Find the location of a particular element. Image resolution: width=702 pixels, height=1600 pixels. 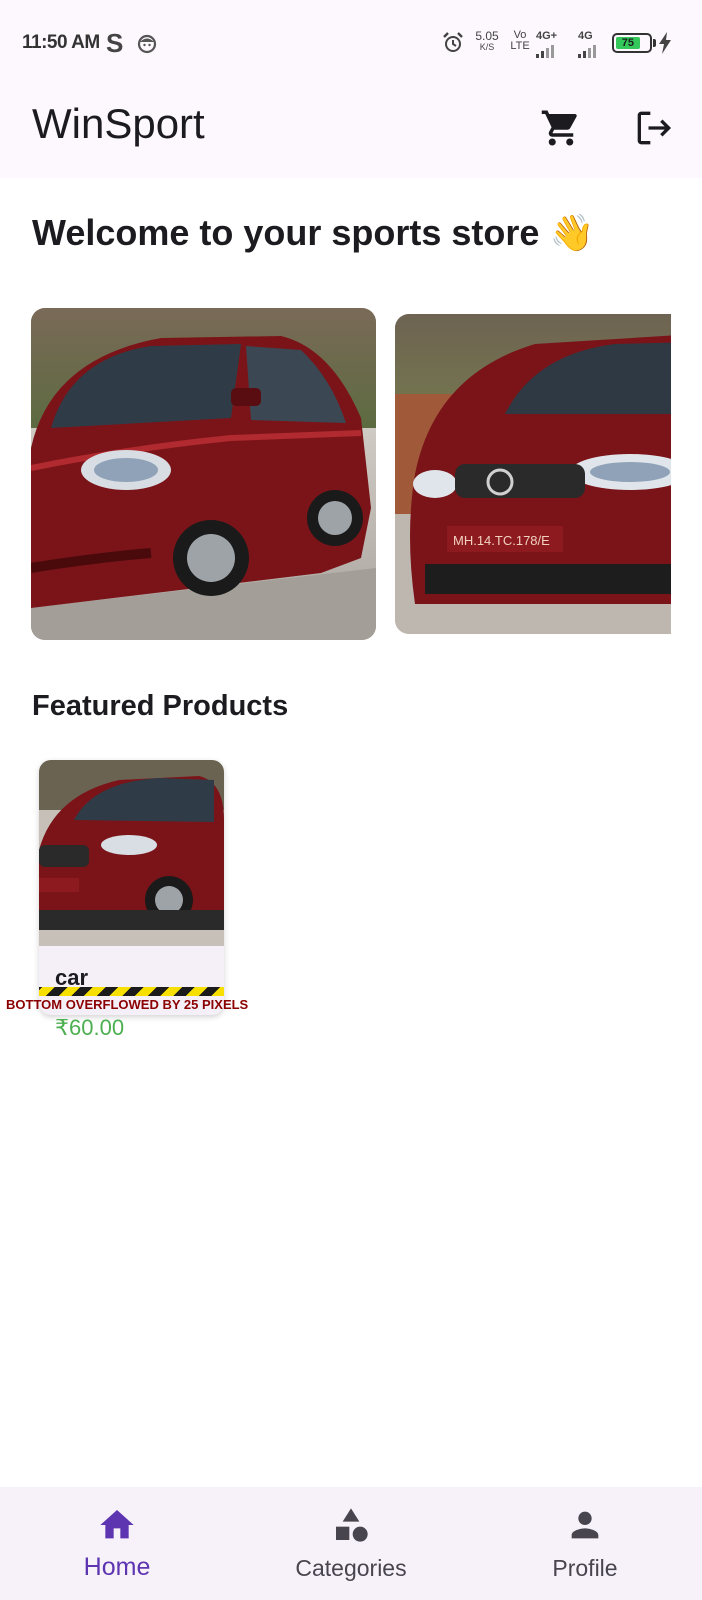

status-time: 11:50 AM is located at coordinates (61, 42).